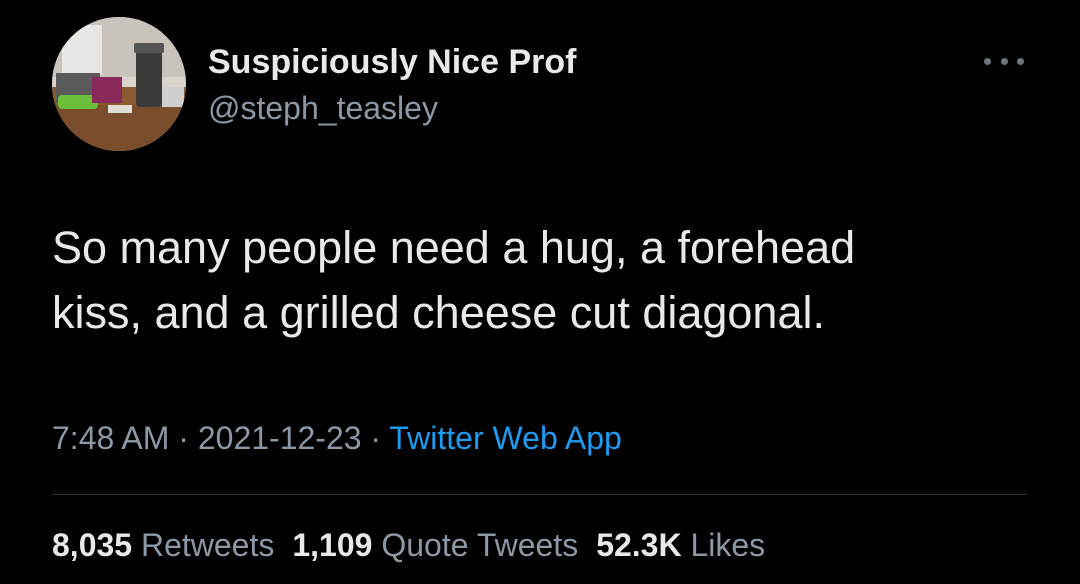  I want to click on more-horizontal-icon, so click(1004, 61).